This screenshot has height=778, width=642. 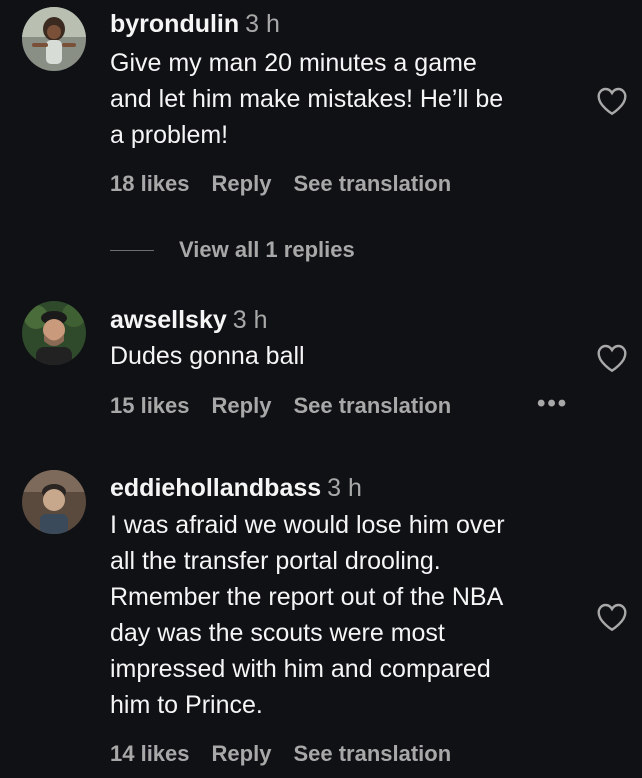 I want to click on comment-text-line: him to Prince., so click(x=186, y=705).